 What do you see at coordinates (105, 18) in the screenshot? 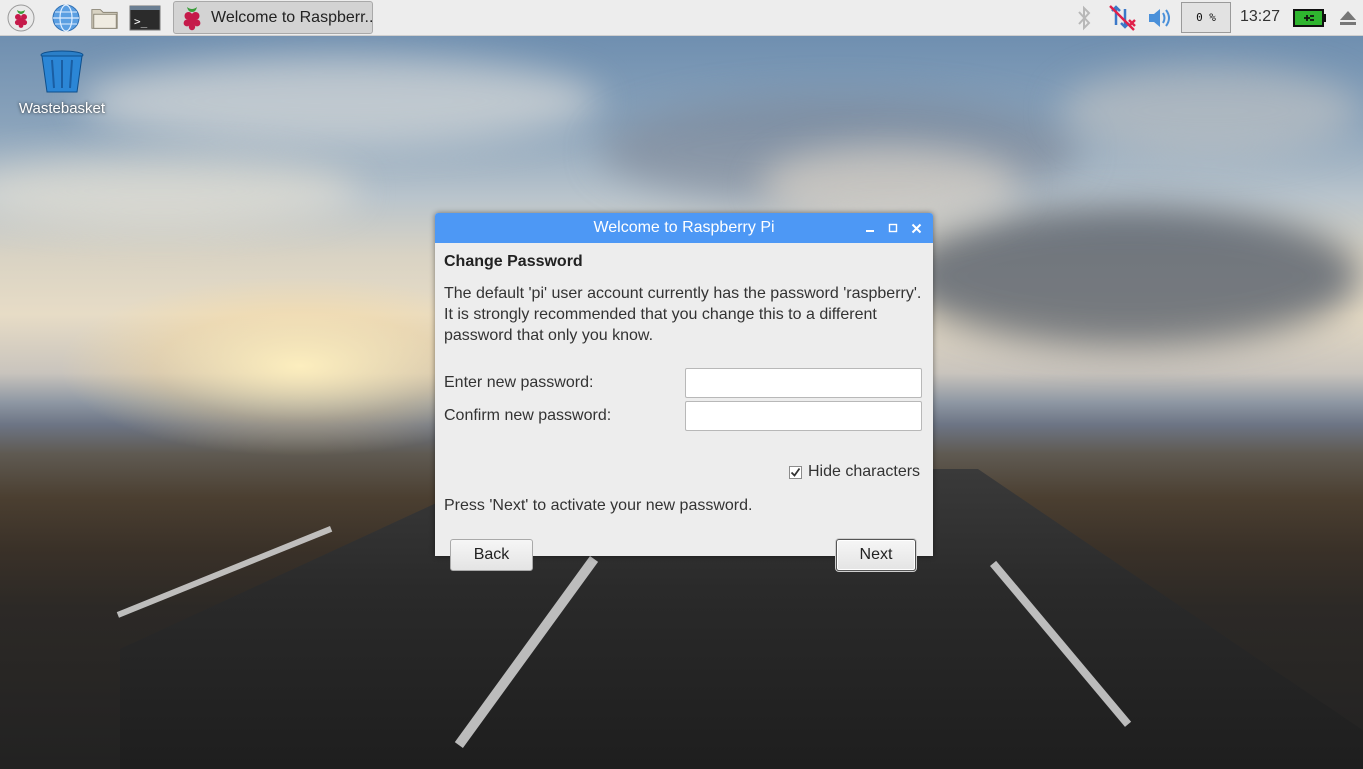
I see `file-manager-icon` at bounding box center [105, 18].